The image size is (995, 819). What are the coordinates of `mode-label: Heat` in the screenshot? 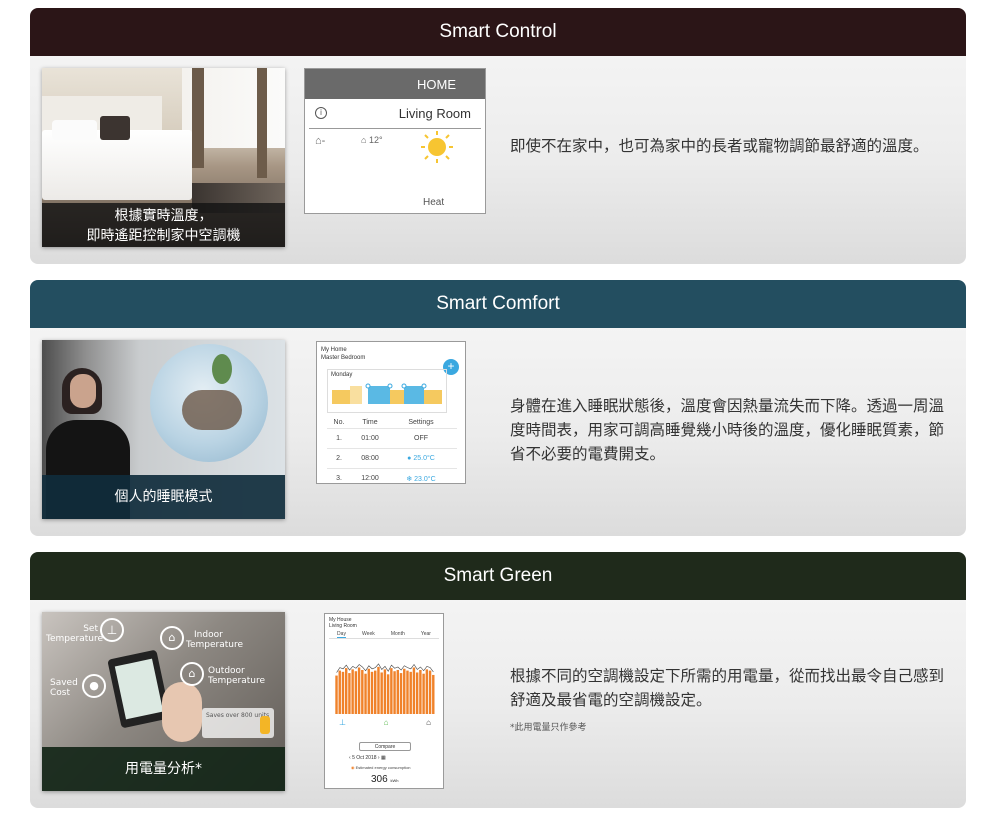 It's located at (434, 202).